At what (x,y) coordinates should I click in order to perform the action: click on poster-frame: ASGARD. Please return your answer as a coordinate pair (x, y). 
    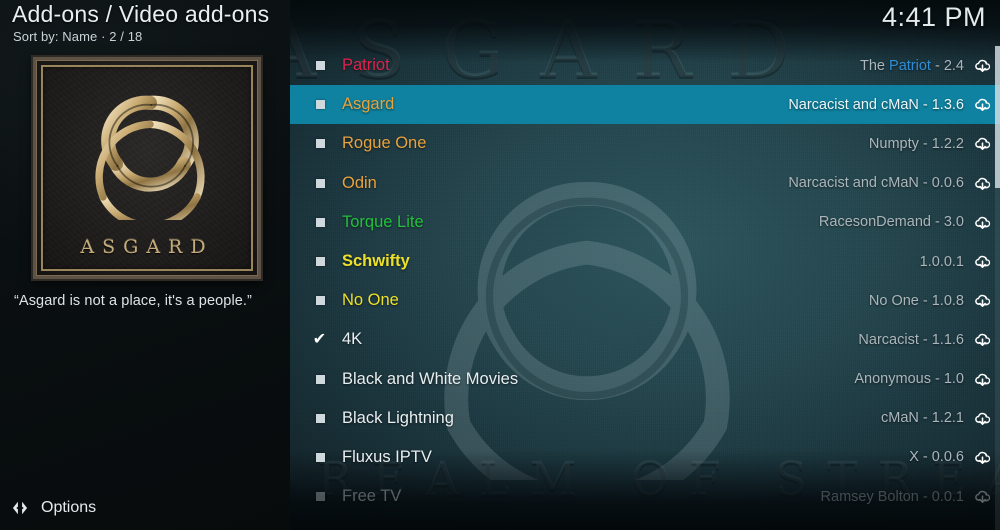
    Looking at the image, I should click on (147, 168).